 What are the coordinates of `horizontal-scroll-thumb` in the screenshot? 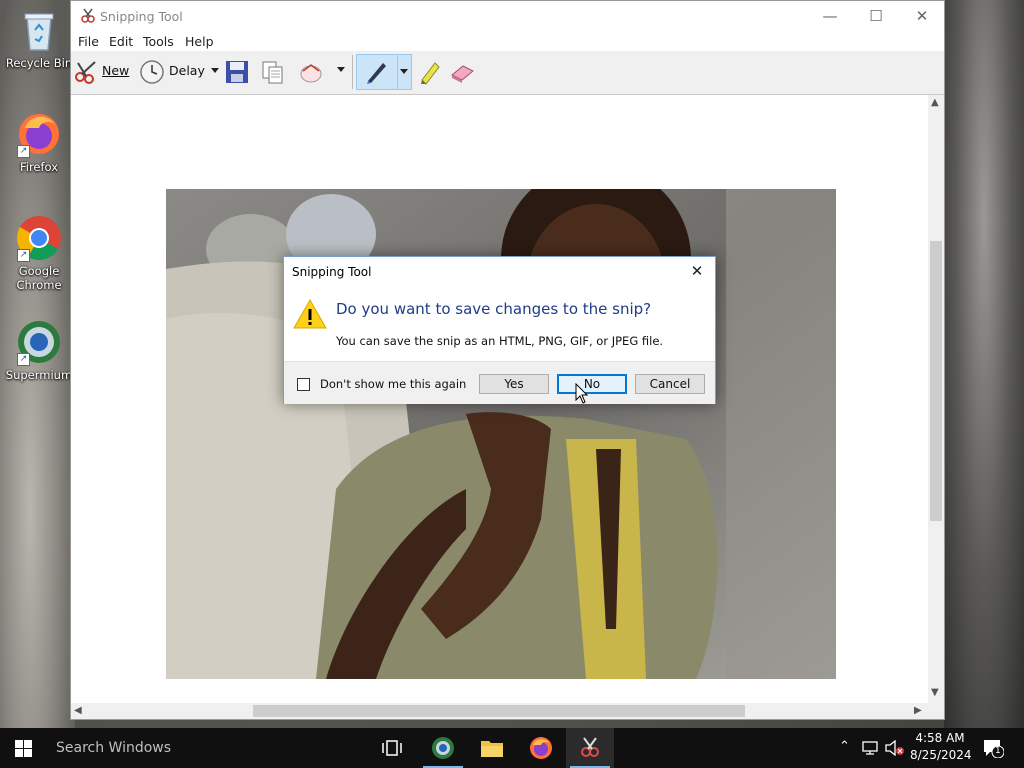 It's located at (499, 711).